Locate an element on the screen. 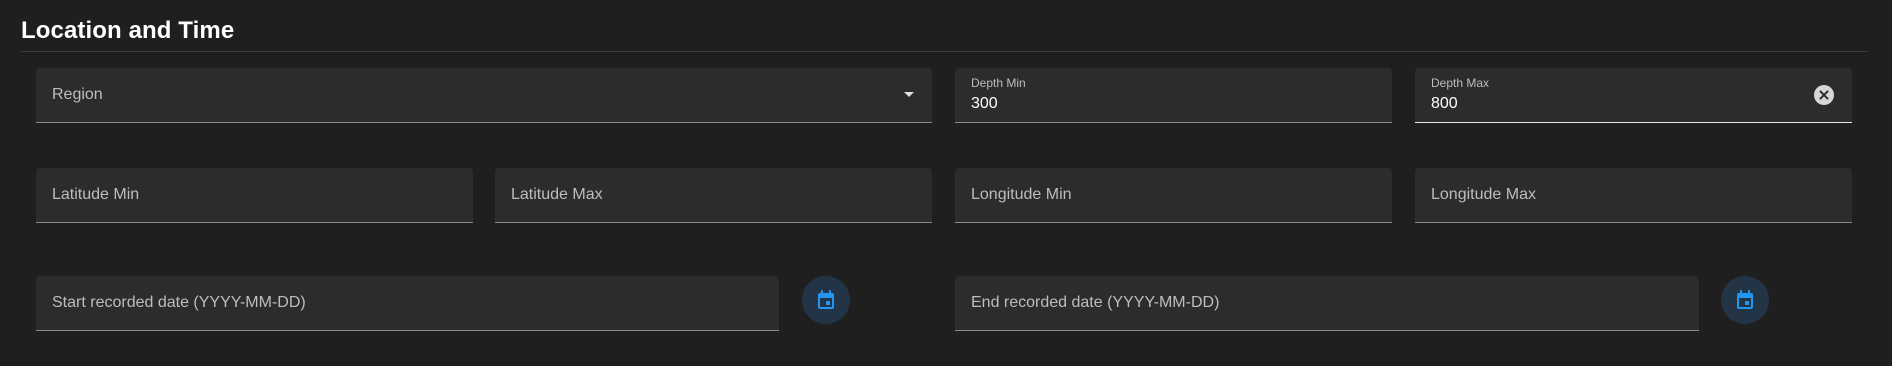  longitude-min-label: Longitude Min is located at coordinates (1021, 194).